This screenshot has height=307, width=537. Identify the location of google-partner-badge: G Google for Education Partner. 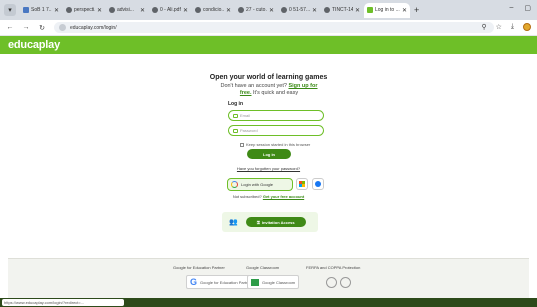
(221, 282).